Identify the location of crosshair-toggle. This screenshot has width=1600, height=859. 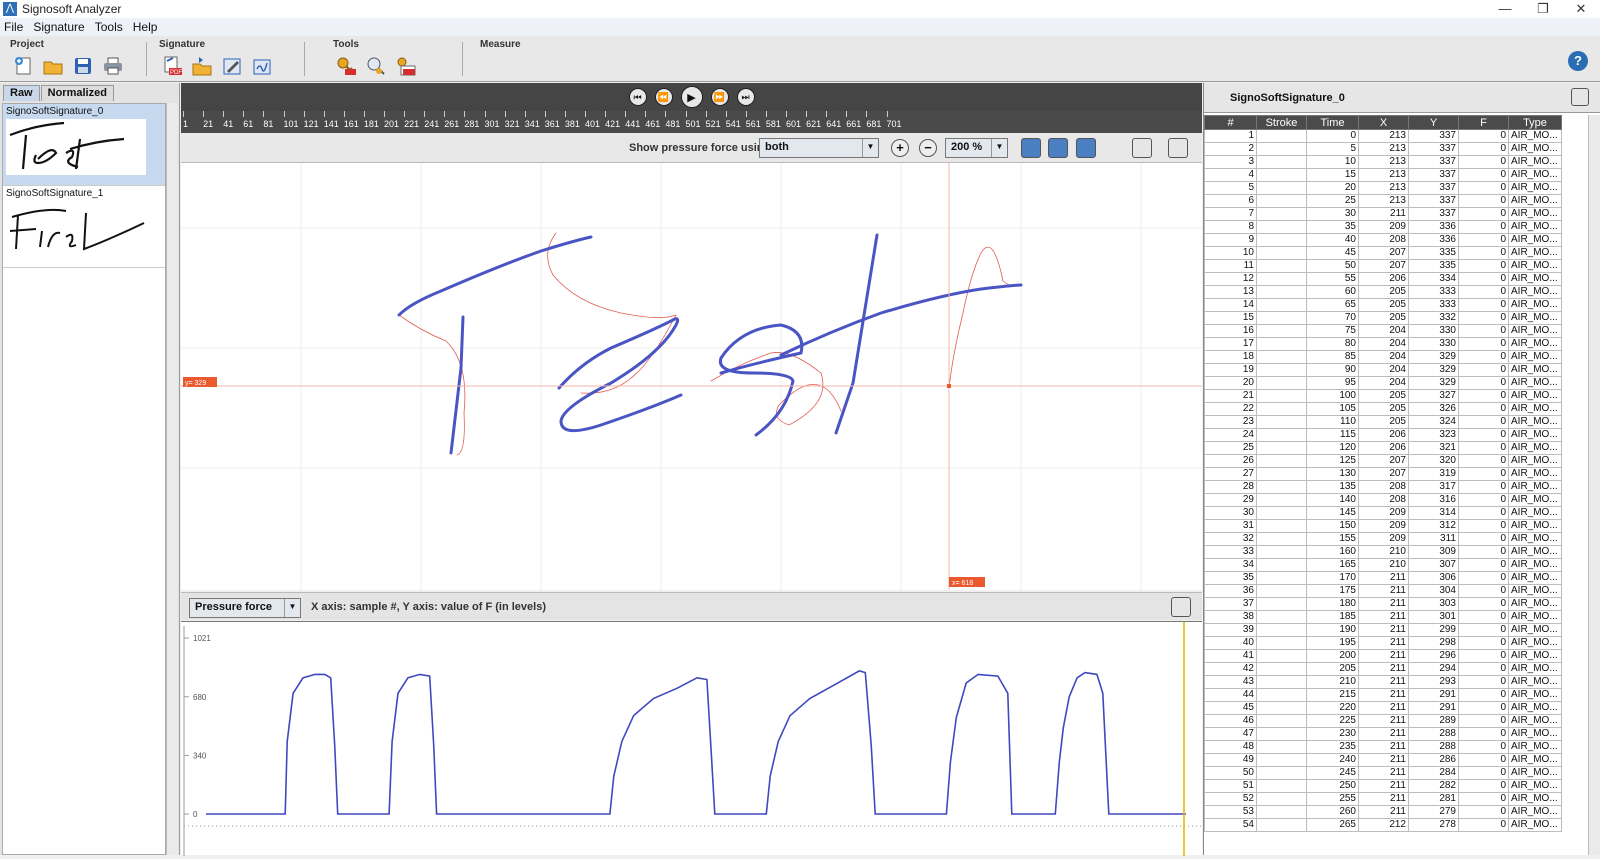
(1031, 148).